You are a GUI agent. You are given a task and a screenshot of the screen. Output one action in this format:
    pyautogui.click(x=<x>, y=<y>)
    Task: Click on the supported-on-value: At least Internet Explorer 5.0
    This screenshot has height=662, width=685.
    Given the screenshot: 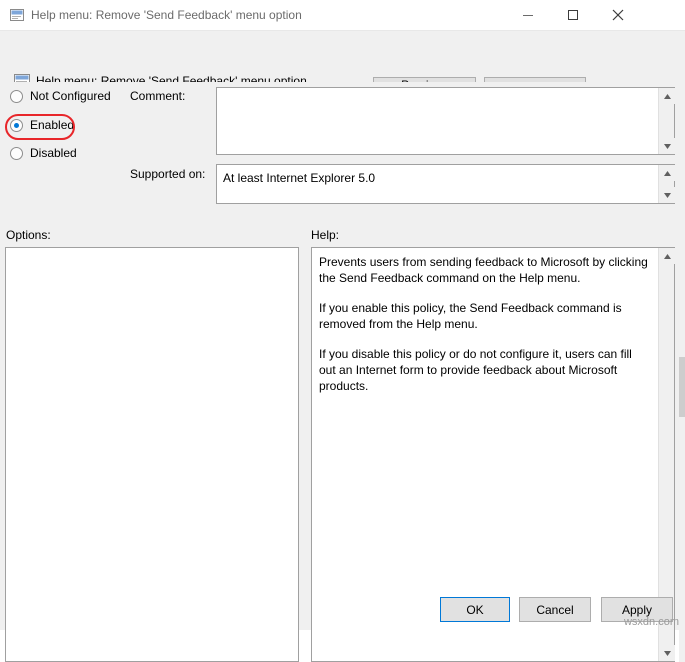 What is the action you would take?
    pyautogui.click(x=299, y=178)
    